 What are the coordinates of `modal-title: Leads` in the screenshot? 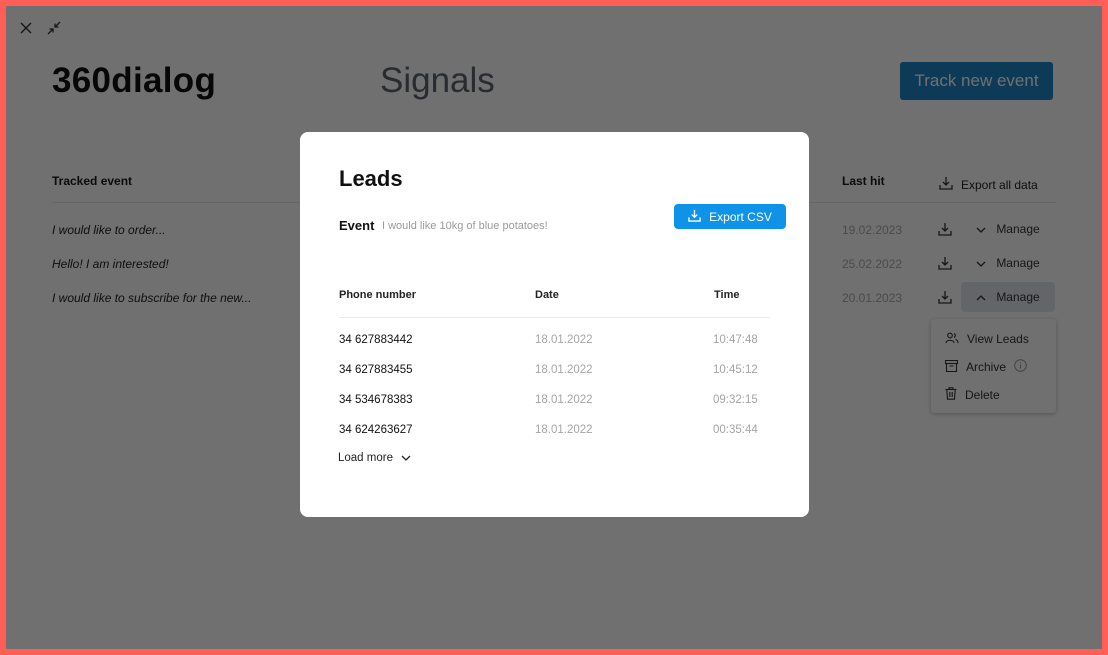 It's located at (371, 178).